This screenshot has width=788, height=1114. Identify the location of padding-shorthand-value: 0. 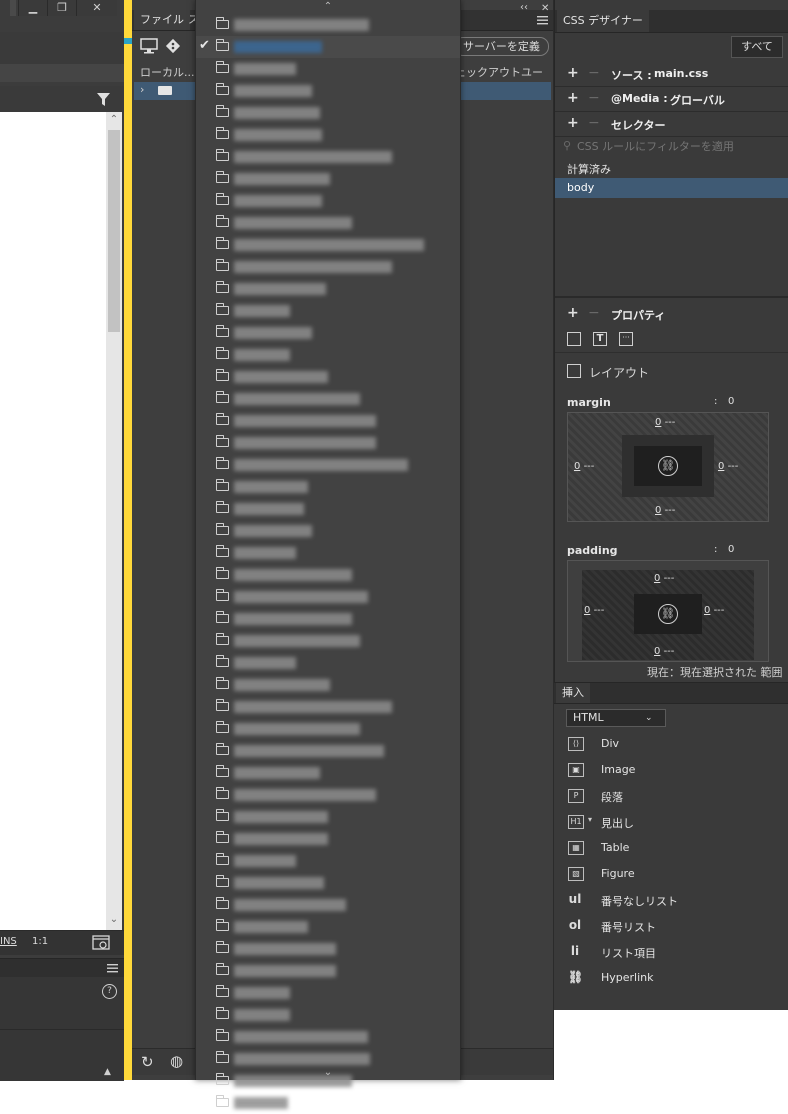
(731, 549).